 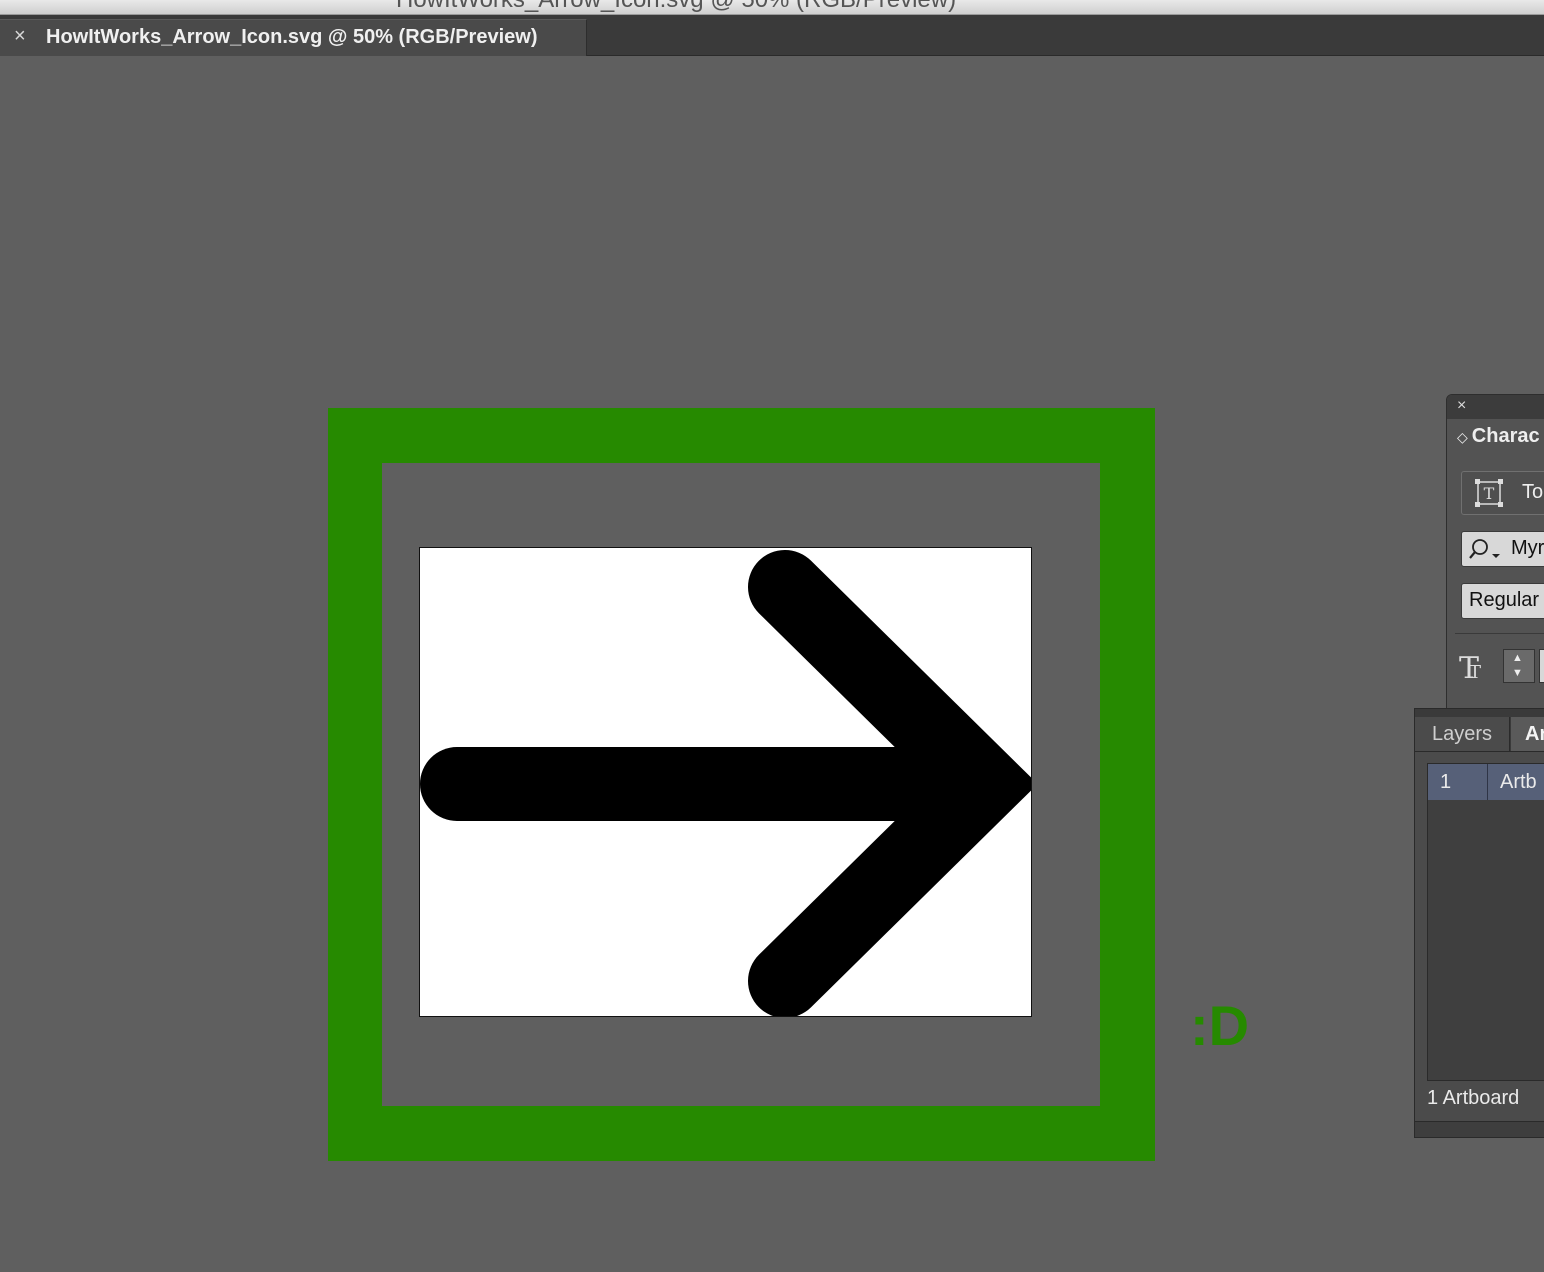 I want to click on character-panel: × ◇ Charac T To Myr Regular TT ▲ ▼, so click(x=1495, y=553).